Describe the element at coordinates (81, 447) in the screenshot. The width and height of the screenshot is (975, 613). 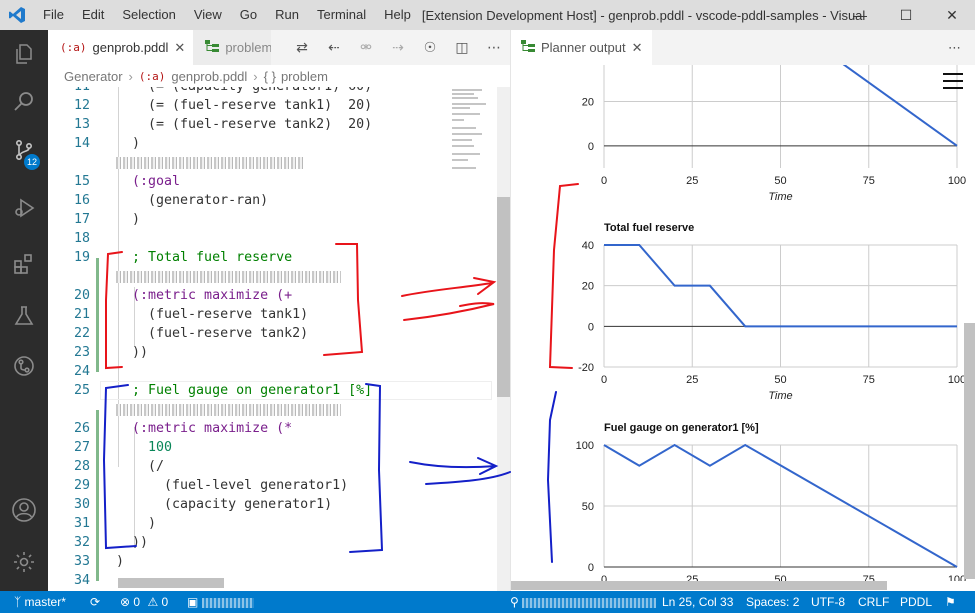
I see `line-number: 27` at that location.